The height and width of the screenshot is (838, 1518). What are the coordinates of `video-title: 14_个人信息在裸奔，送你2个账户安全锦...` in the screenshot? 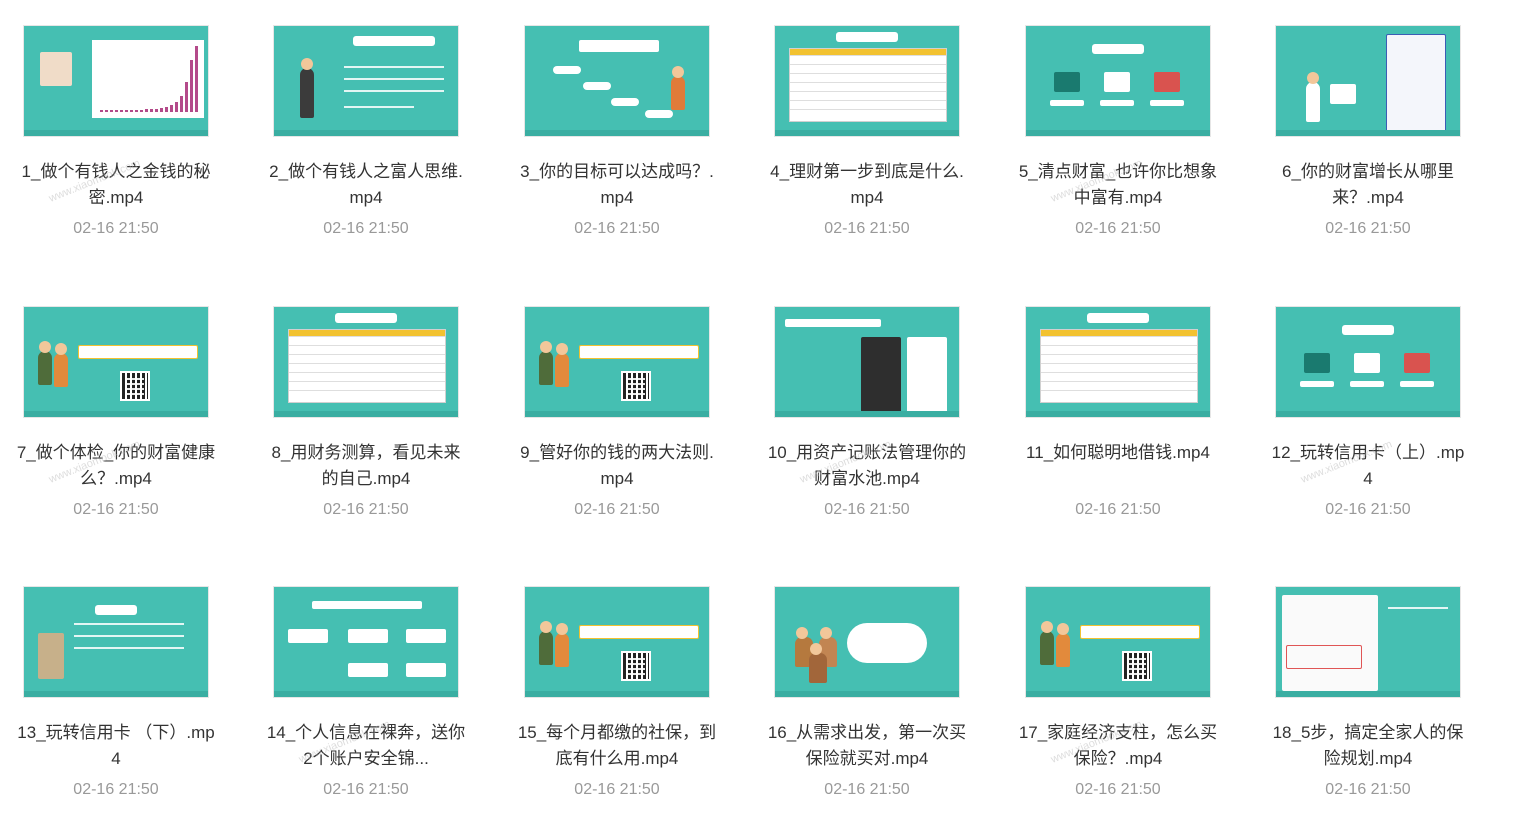 It's located at (366, 746).